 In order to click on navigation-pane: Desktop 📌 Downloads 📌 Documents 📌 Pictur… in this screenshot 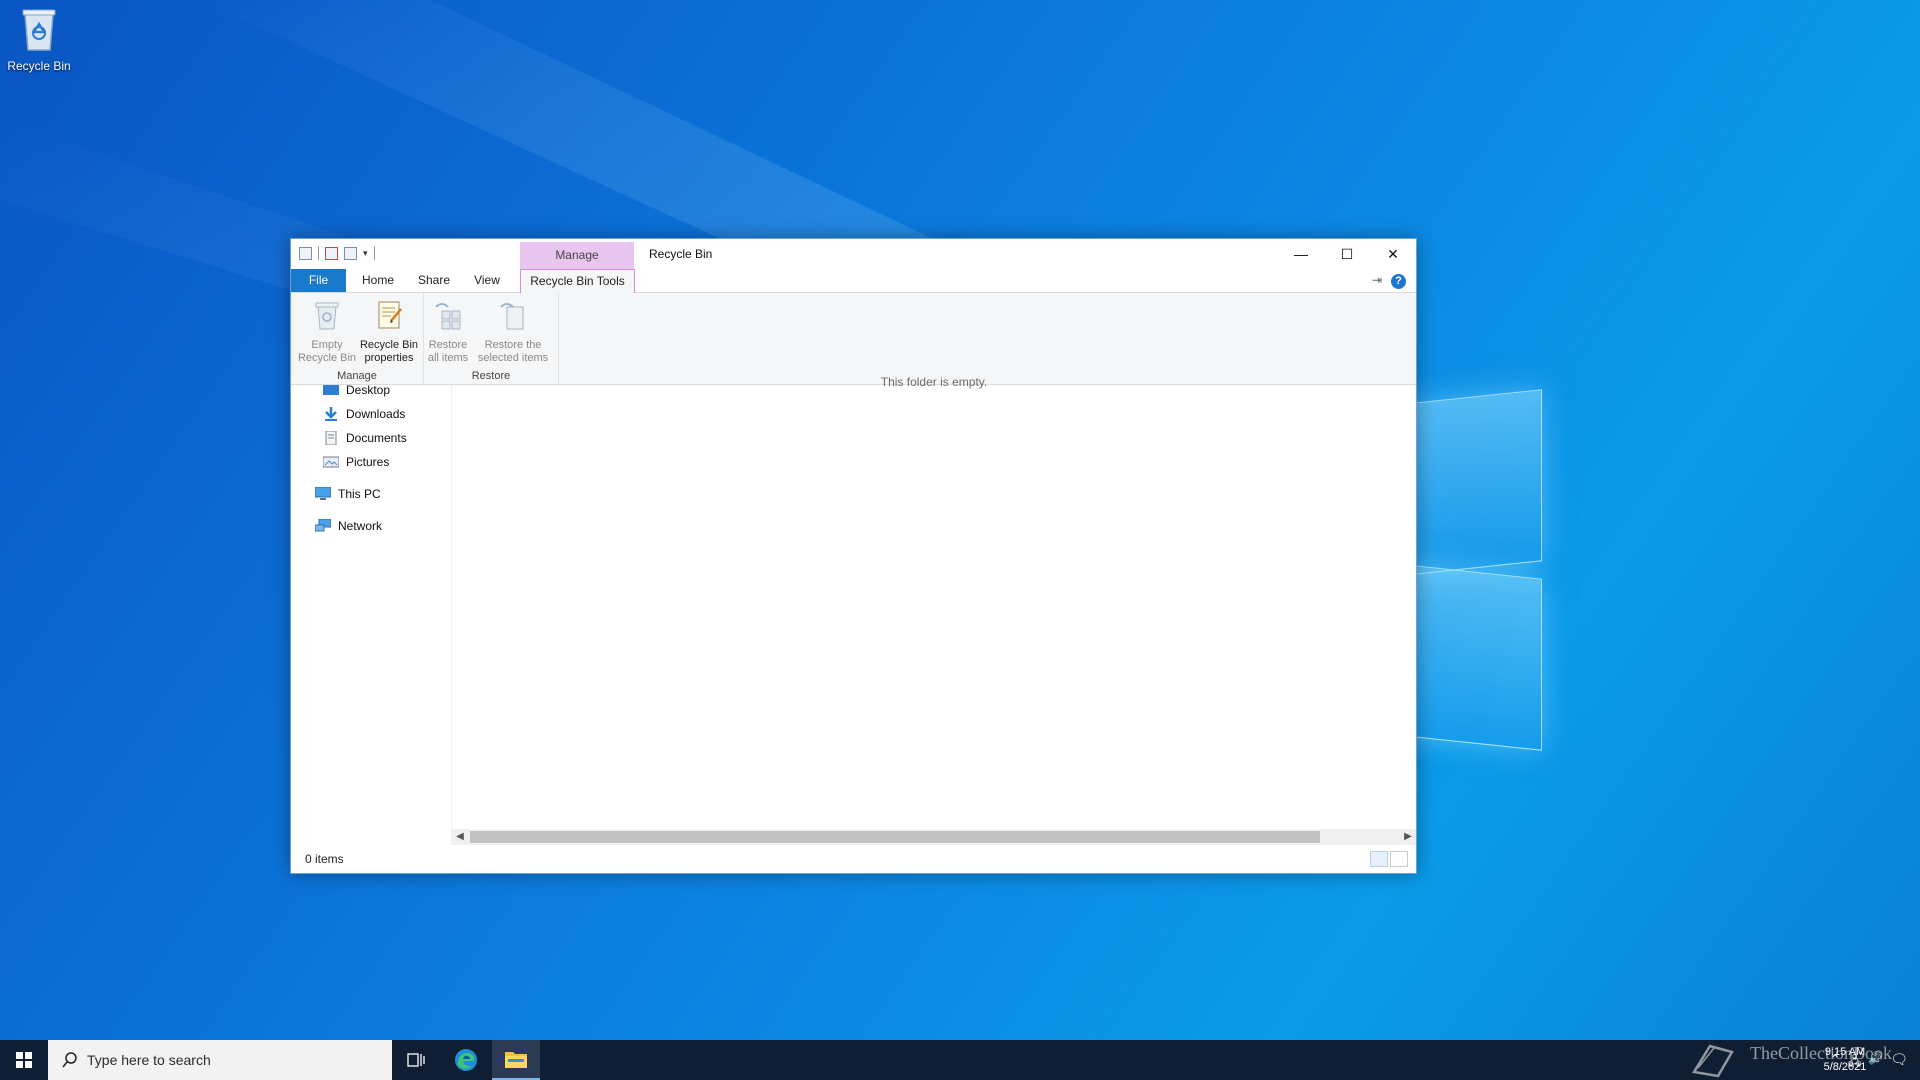, I will do `click(371, 615)`.